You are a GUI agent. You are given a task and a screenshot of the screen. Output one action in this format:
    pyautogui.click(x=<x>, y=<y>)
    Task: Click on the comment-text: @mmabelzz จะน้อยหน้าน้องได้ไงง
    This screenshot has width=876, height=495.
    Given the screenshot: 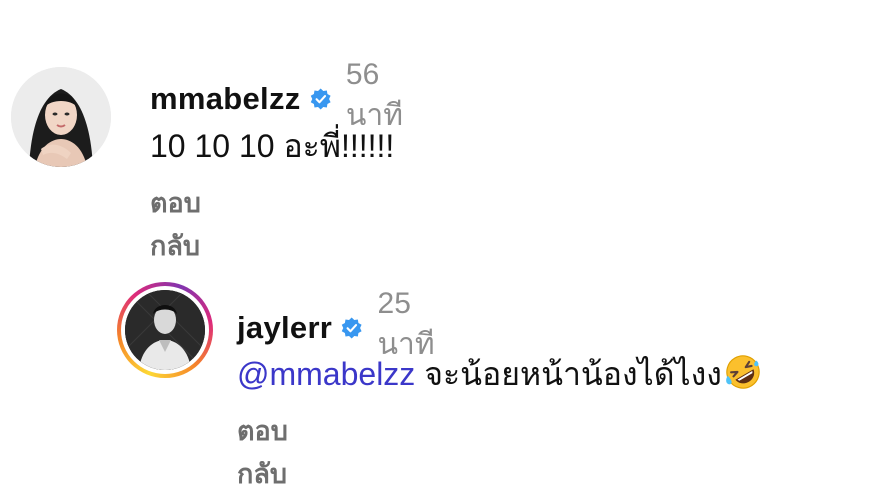 What is the action you would take?
    pyautogui.click(x=499, y=374)
    